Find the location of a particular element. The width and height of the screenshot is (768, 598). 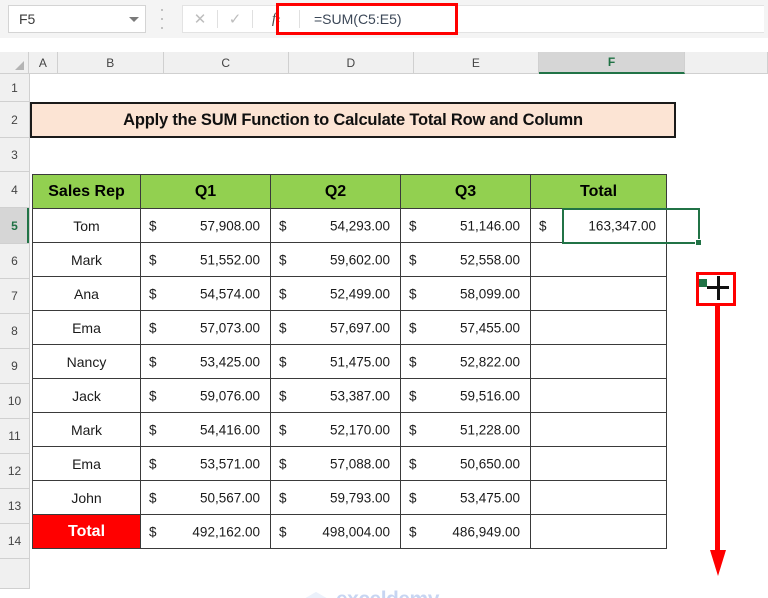

cell-total-q1: $492,162.00 is located at coordinates (205, 531).